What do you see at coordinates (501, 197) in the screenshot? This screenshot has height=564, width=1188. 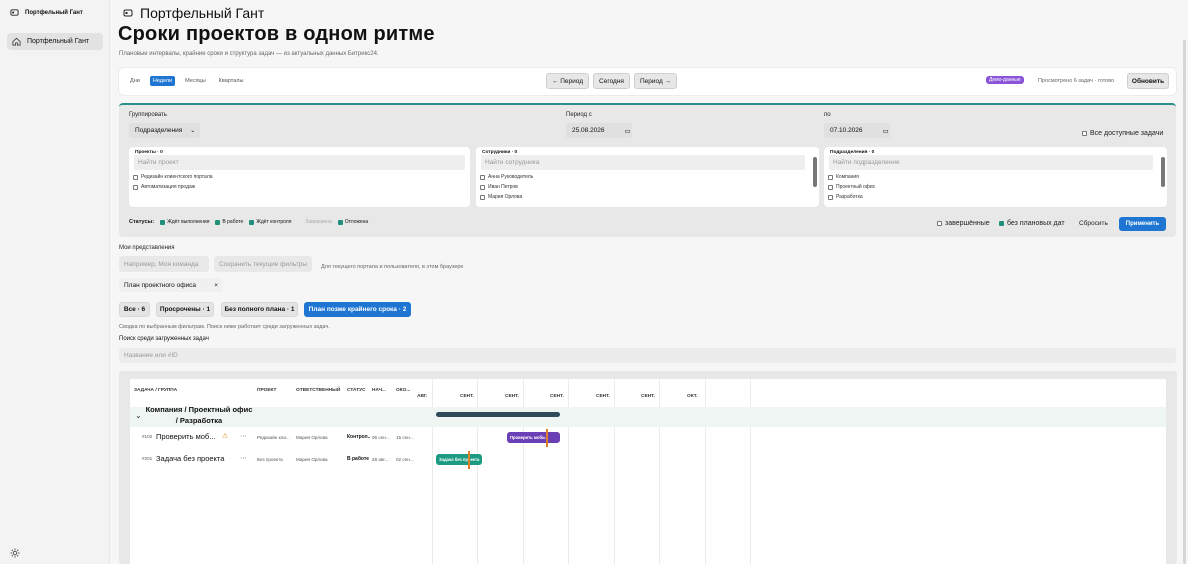 I see `employee-option: Мария Орлова` at bounding box center [501, 197].